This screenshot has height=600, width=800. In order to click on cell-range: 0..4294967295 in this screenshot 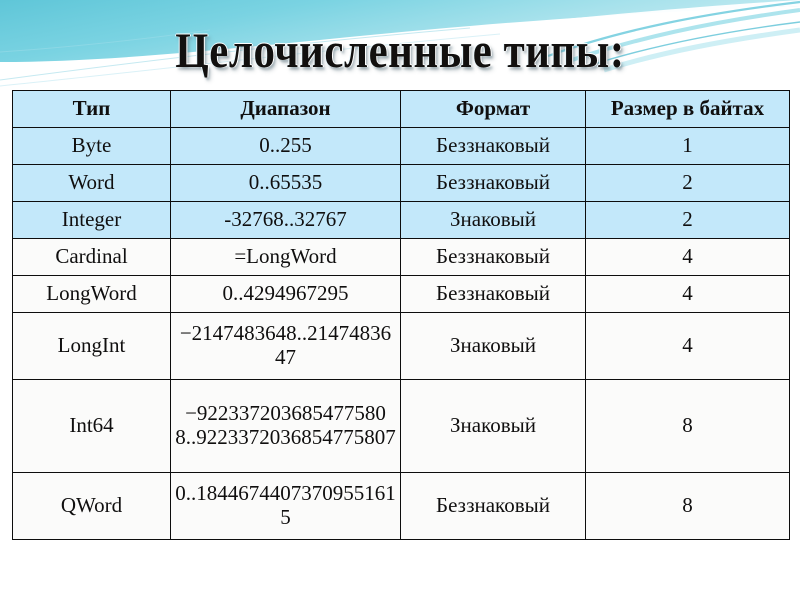, I will do `click(285, 294)`.